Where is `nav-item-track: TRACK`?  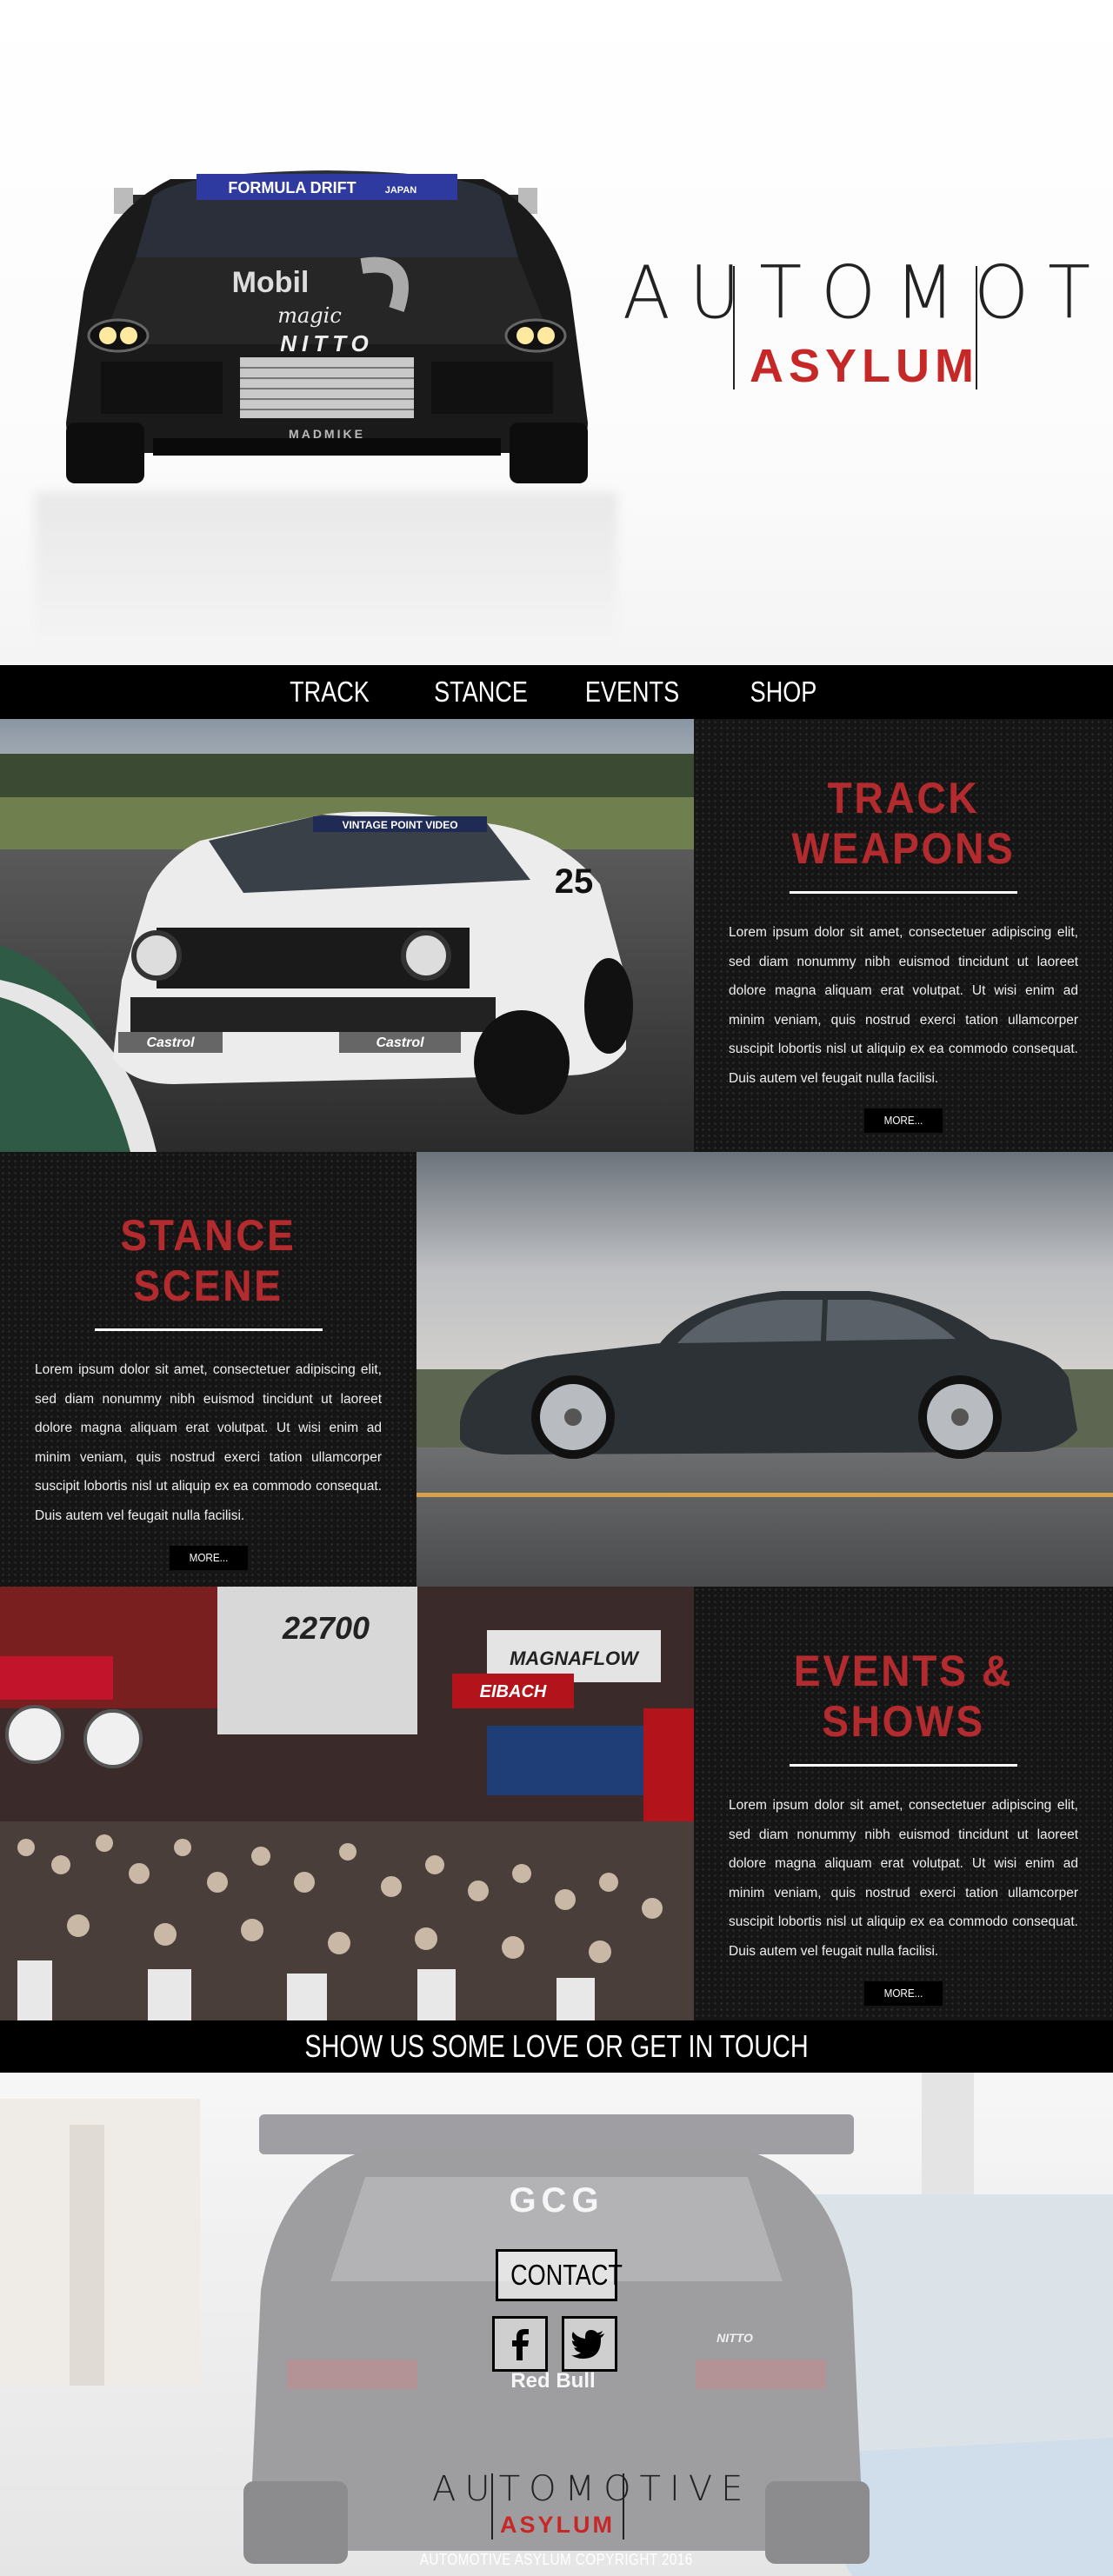
nav-item-track: TRACK is located at coordinates (330, 692).